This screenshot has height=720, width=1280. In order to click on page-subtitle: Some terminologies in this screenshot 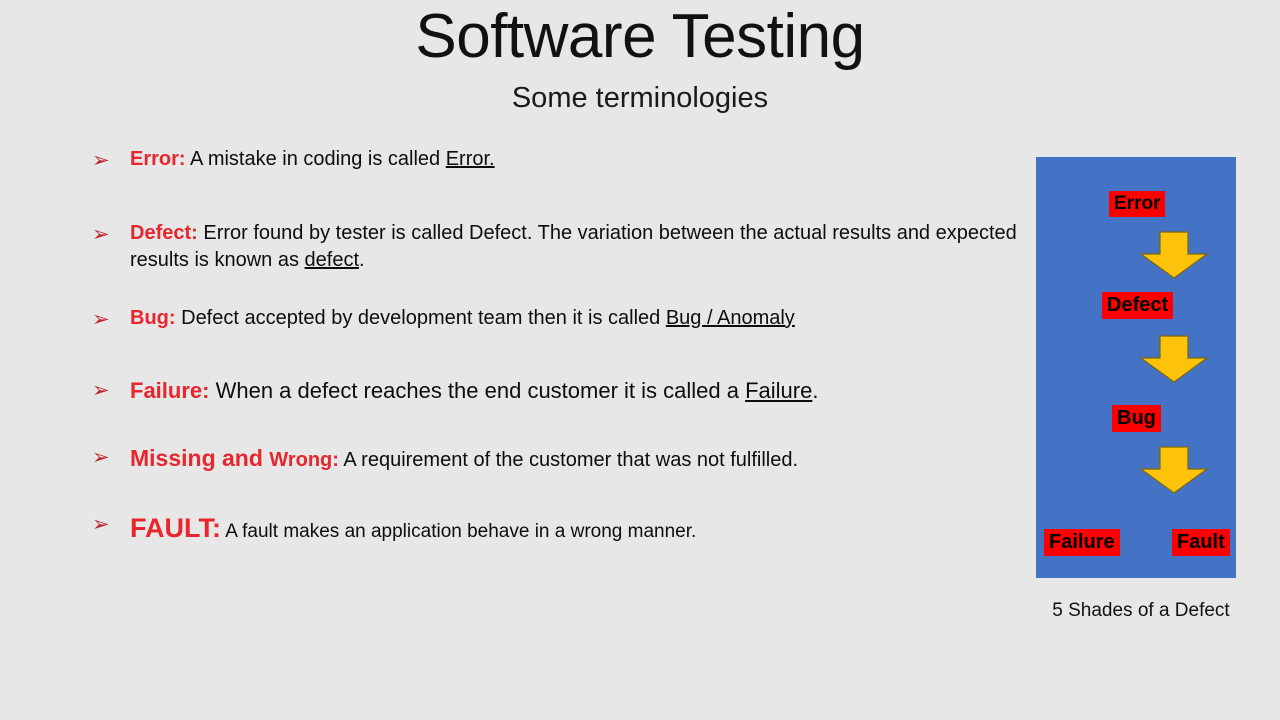, I will do `click(640, 98)`.